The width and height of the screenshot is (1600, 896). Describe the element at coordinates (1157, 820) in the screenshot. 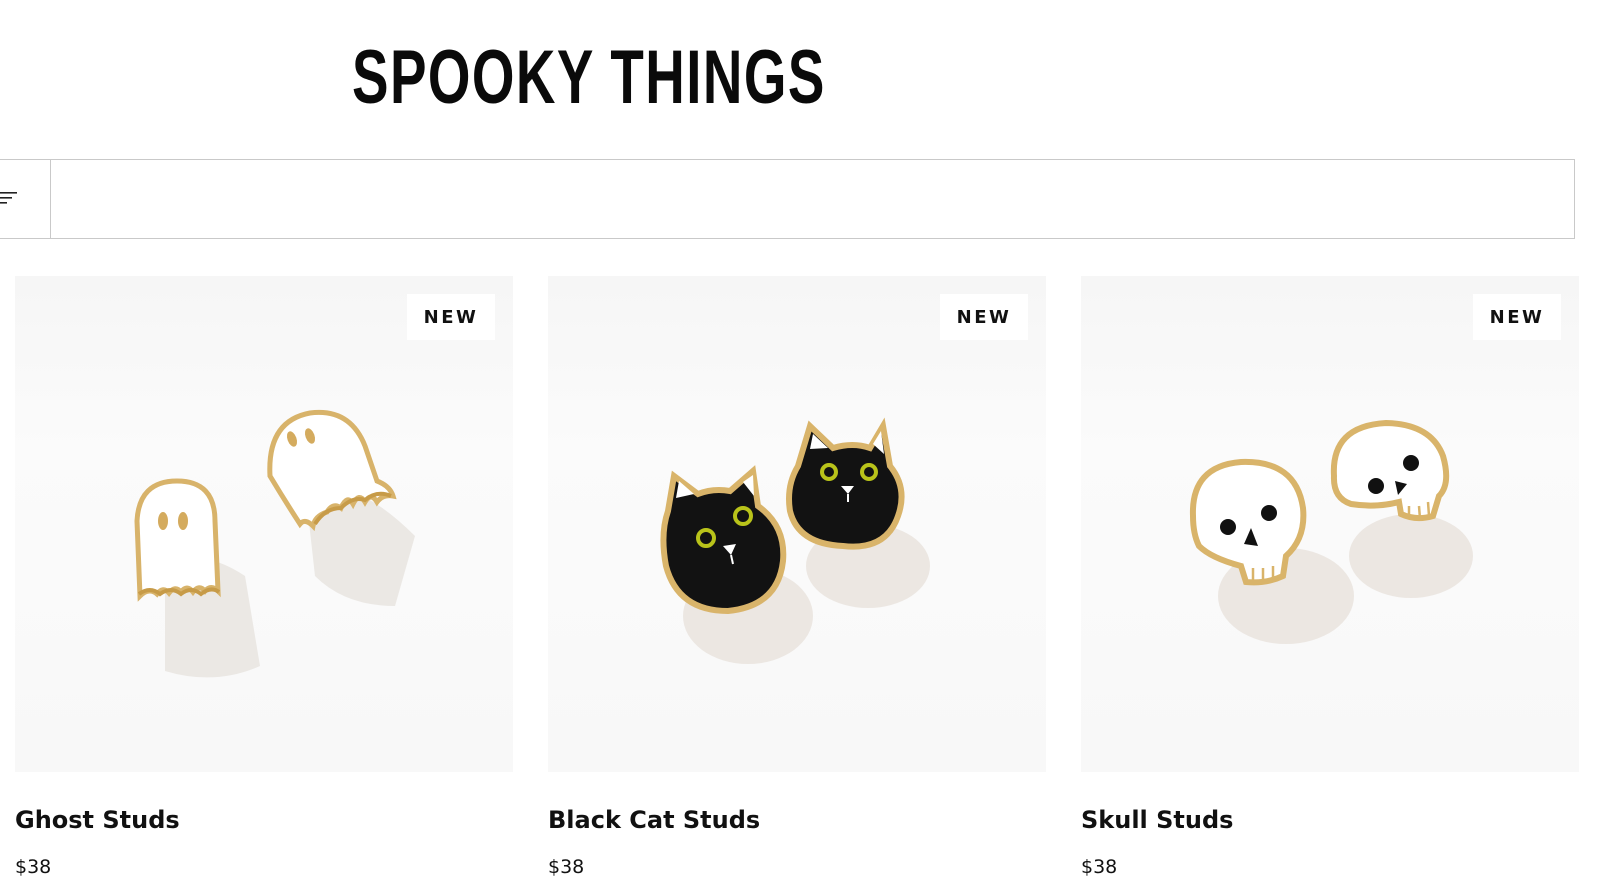

I see `product-name: Skull Studs` at that location.